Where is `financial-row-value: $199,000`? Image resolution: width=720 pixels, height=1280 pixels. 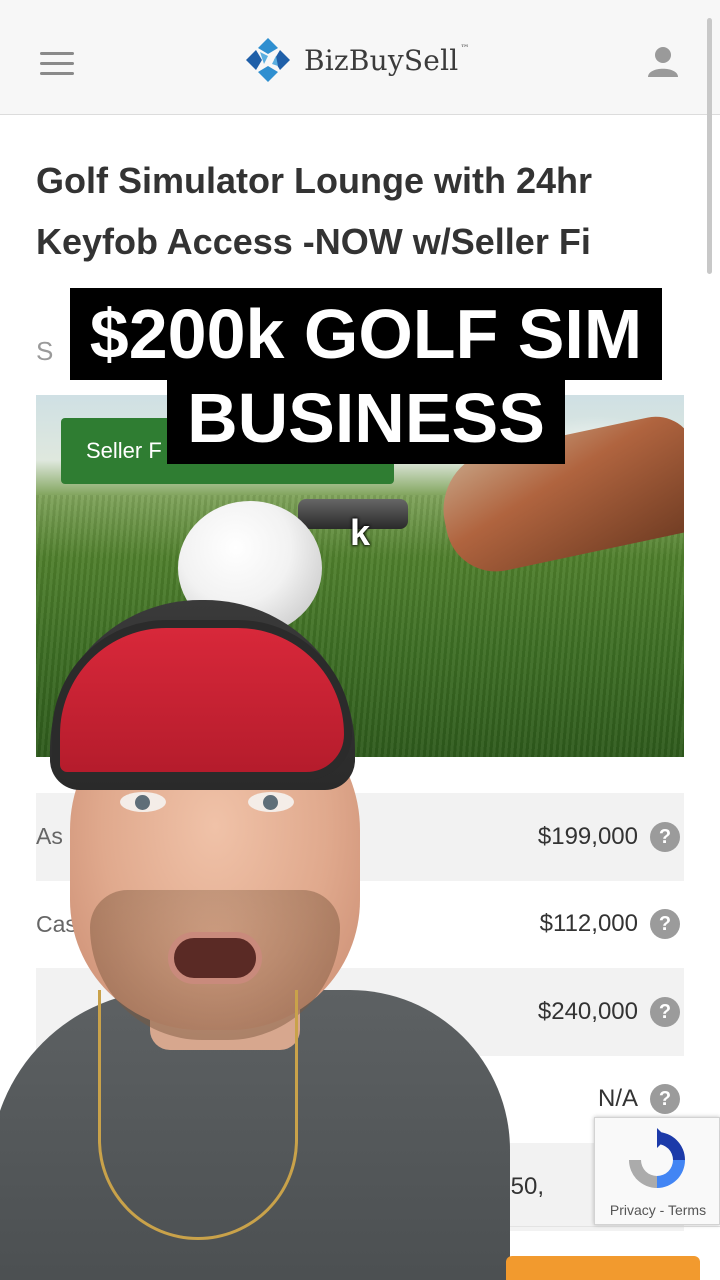 financial-row-value: $199,000 is located at coordinates (587, 836).